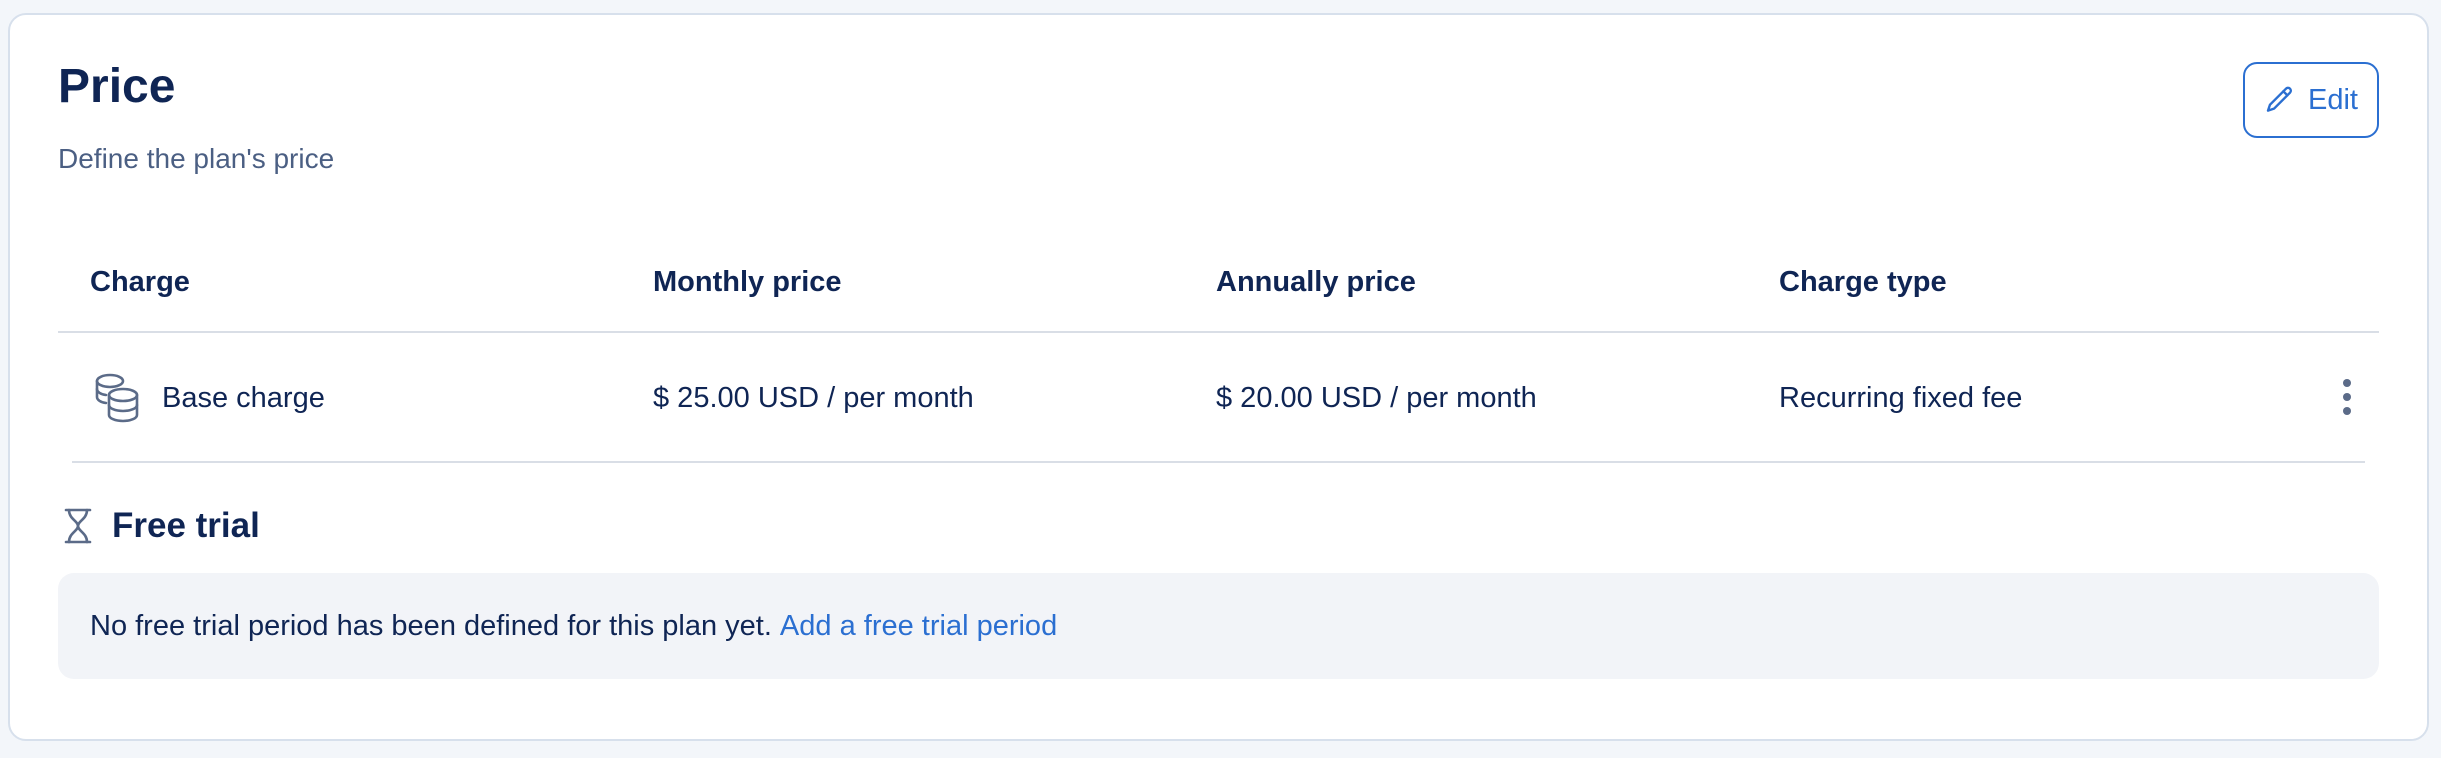 The height and width of the screenshot is (758, 2441). Describe the element at coordinates (196, 158) in the screenshot. I see `page-subtitle: Define the plan's price` at that location.